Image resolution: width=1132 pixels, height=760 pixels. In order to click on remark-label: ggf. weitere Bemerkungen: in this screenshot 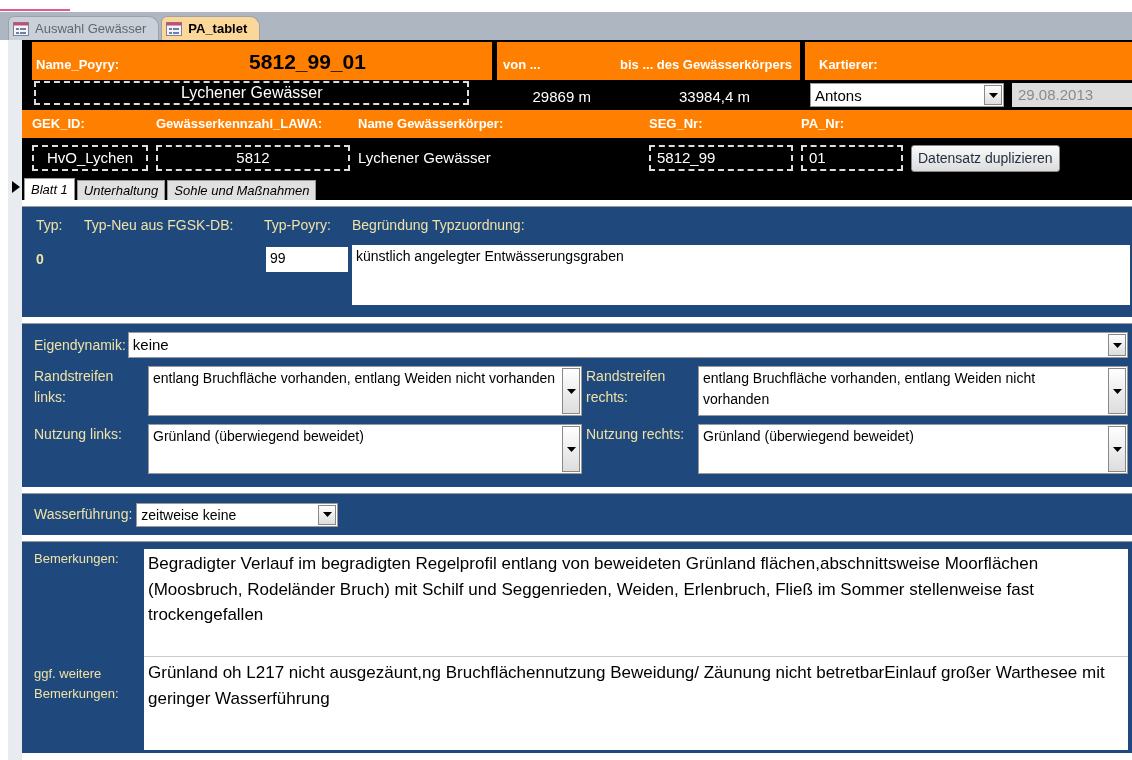, I will do `click(77, 684)`.